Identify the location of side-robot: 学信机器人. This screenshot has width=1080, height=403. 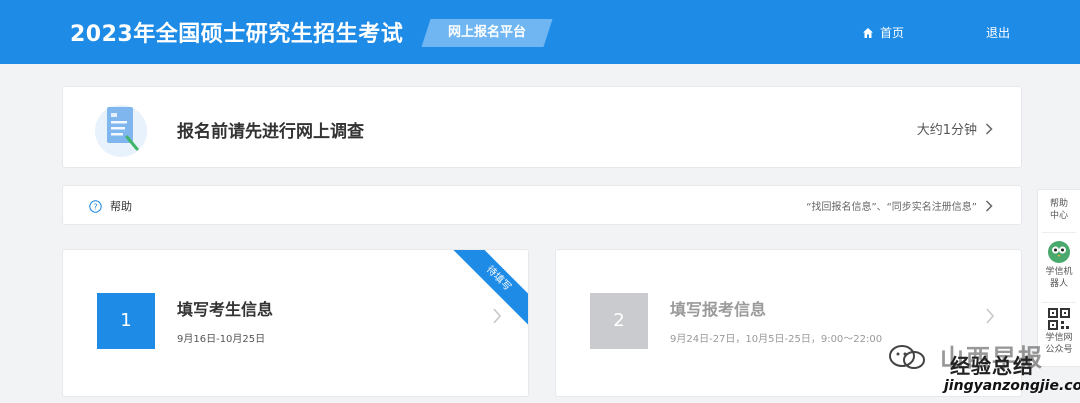
(1059, 265).